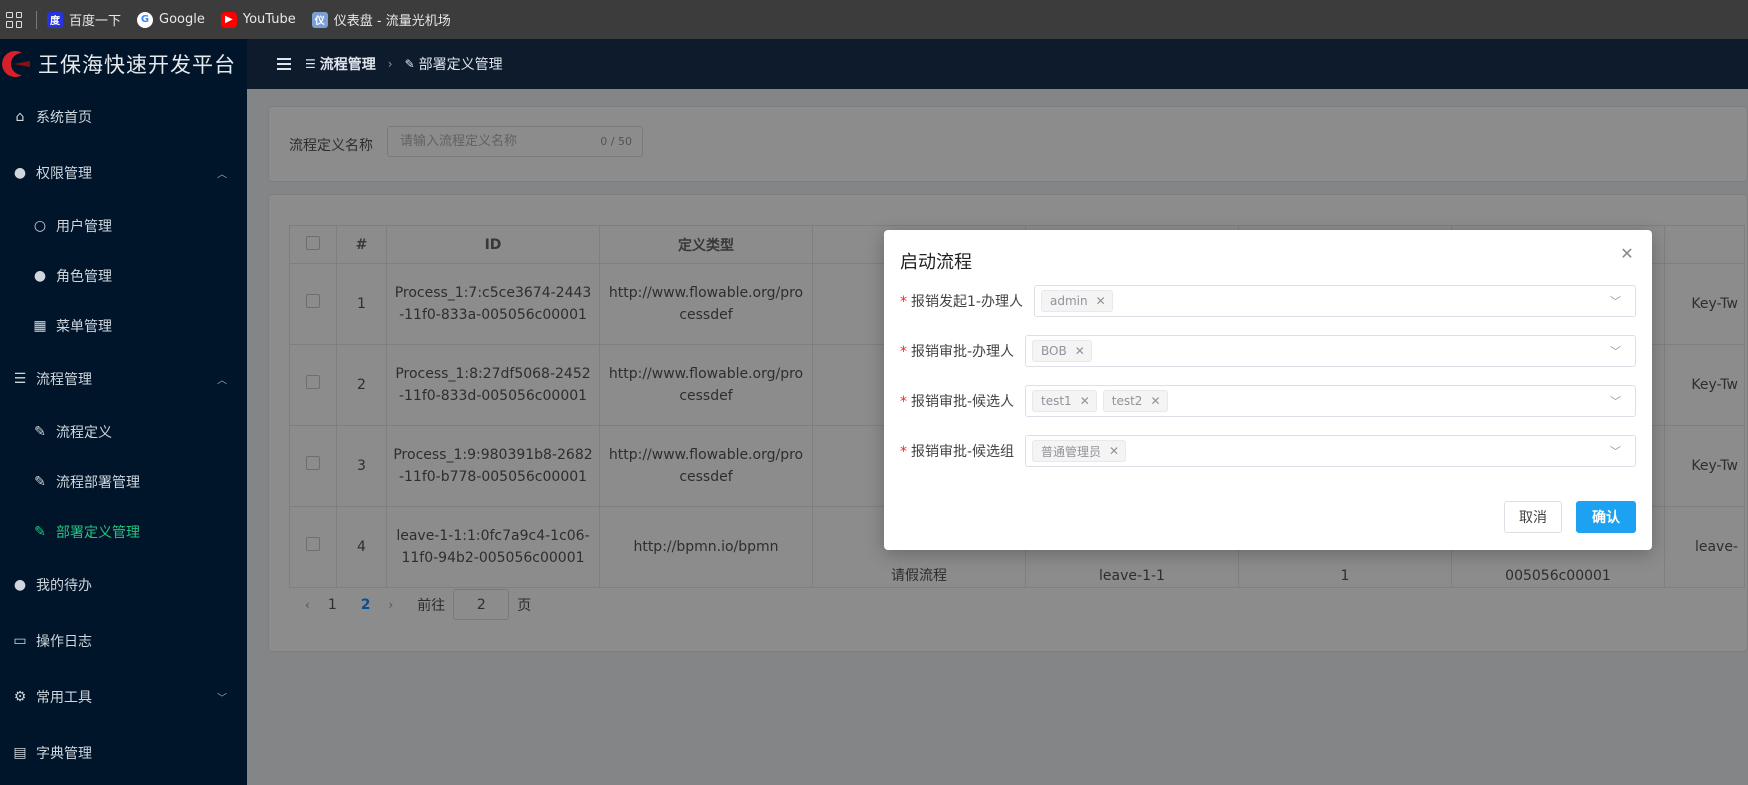  Describe the element at coordinates (963, 352) in the screenshot. I see `field-label-text: 报销审批-办理人` at that location.